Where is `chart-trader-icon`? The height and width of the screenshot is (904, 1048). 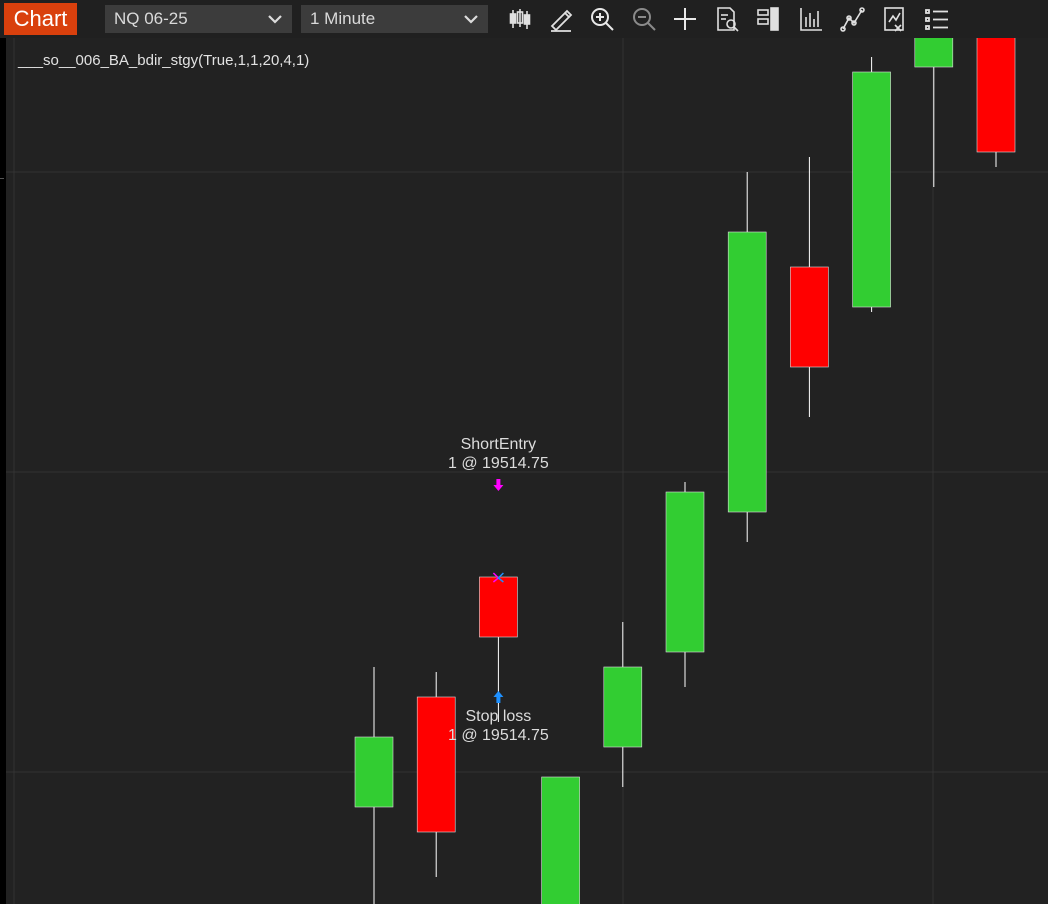
chart-trader-icon is located at coordinates (769, 19).